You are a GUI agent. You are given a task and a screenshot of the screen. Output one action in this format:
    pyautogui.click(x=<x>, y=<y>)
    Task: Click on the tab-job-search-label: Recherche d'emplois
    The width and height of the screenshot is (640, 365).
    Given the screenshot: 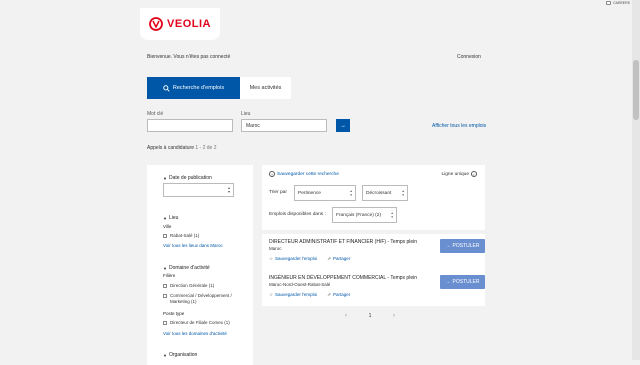 What is the action you would take?
    pyautogui.click(x=198, y=88)
    